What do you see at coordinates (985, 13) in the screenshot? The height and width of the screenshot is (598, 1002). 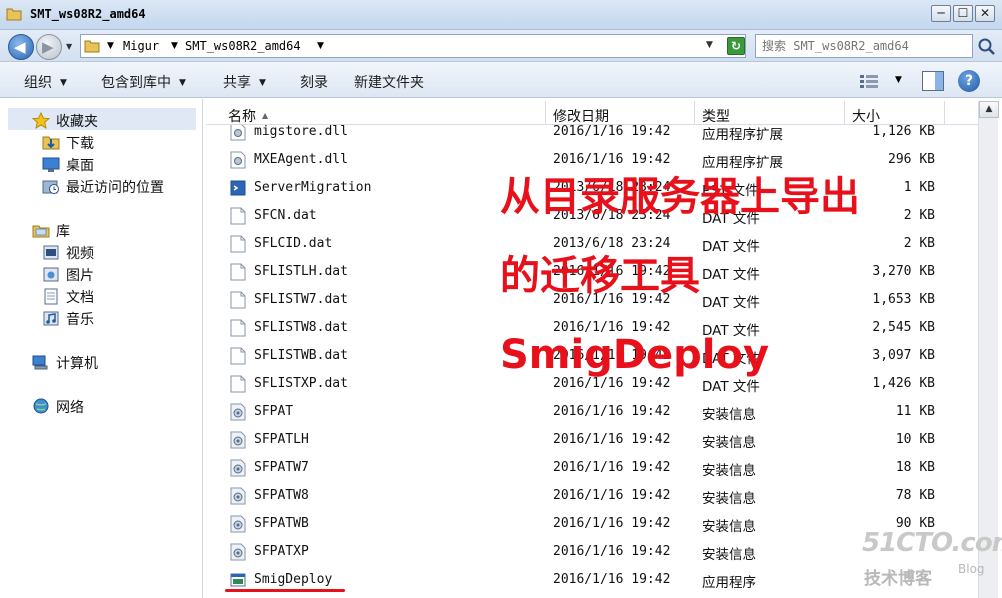 I see `close-button: ✕` at bounding box center [985, 13].